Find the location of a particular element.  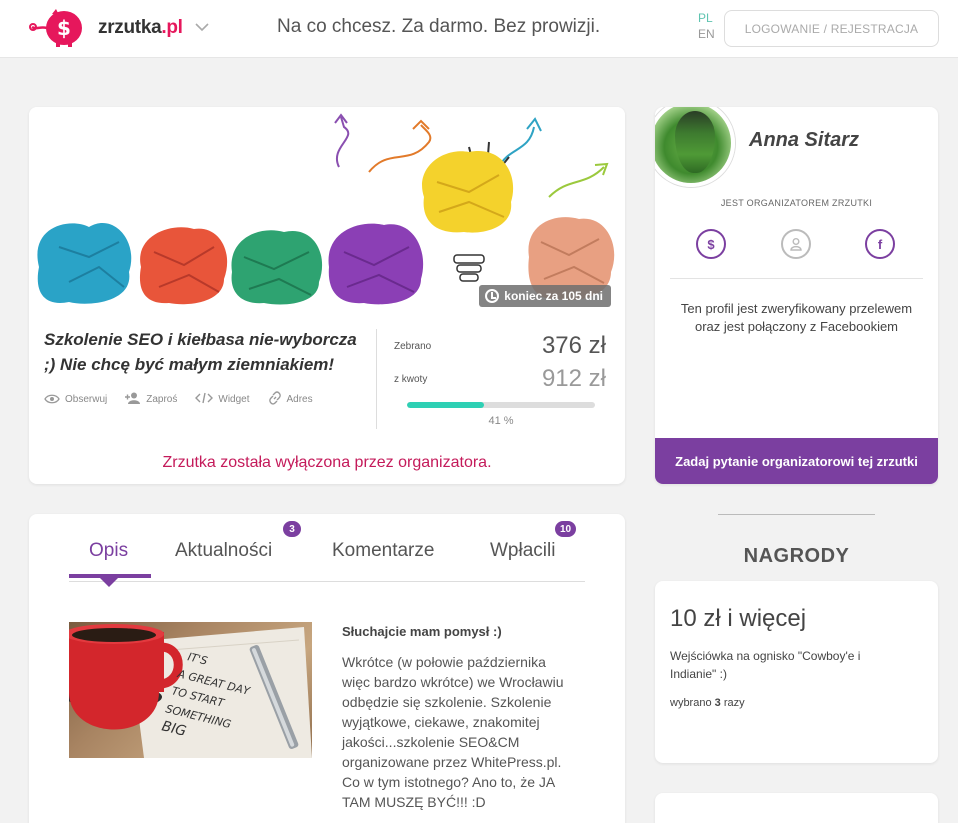

campaign-actions: Obserwuj Zaproś Widget Adres is located at coordinates (178, 399).